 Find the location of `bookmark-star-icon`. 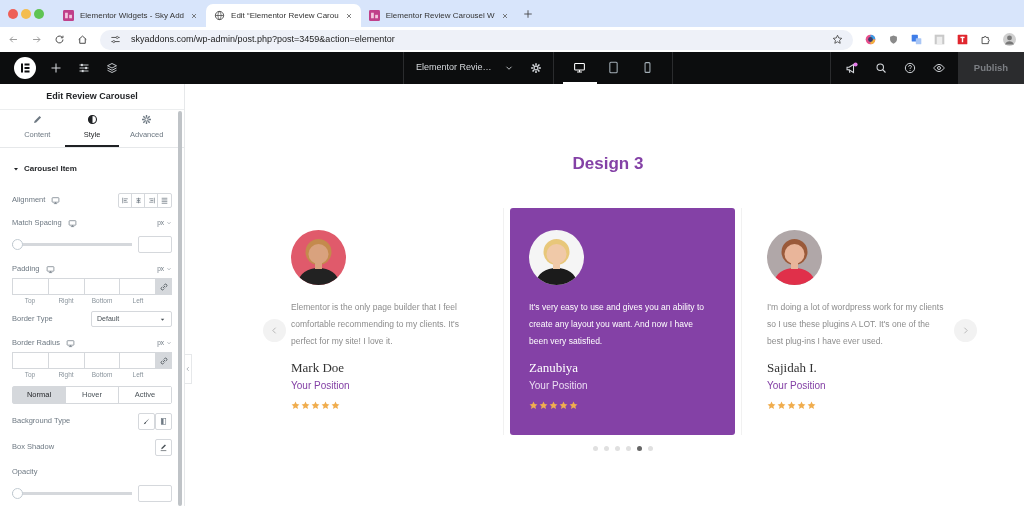

bookmark-star-icon is located at coordinates (837, 39).